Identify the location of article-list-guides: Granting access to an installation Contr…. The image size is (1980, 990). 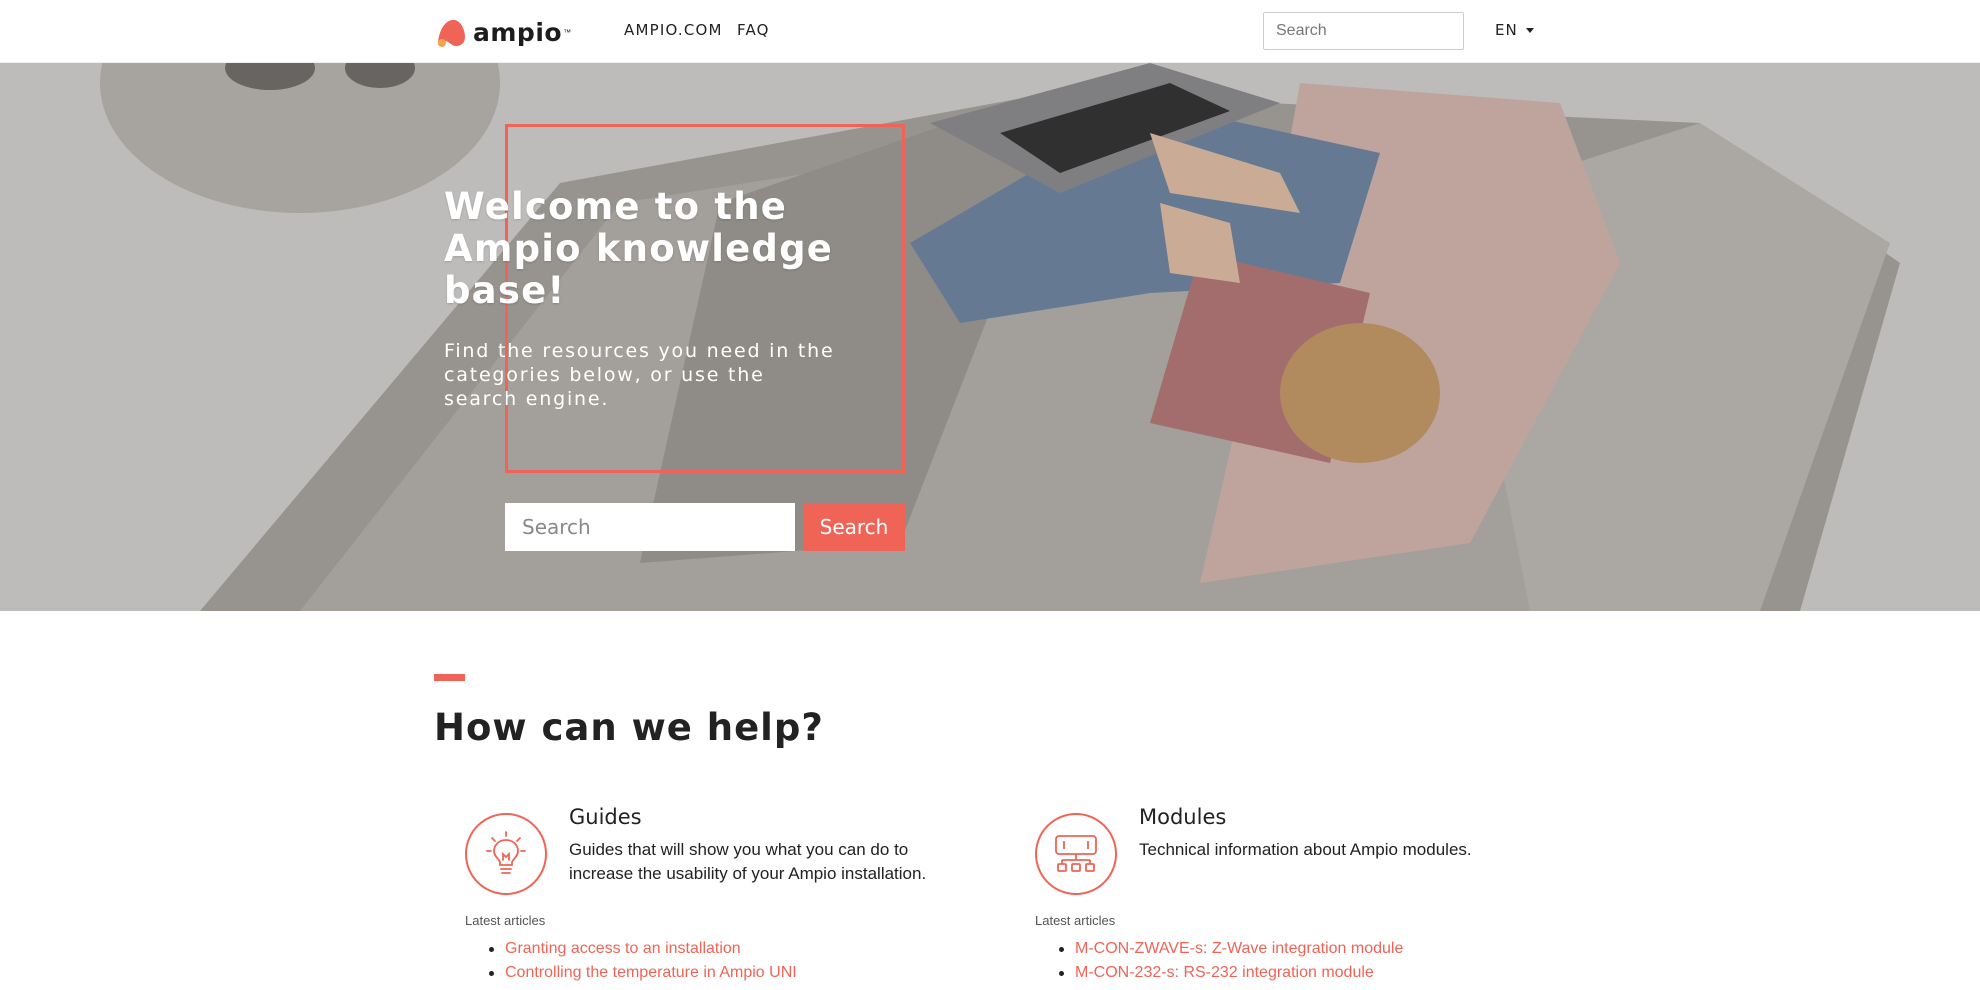
(641, 961).